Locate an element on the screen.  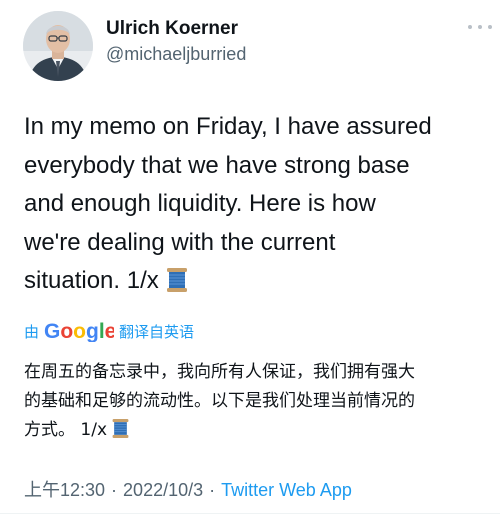
tweet-meta: 上午12:30 · 2022/10/3 · Twitter Web App is located at coordinates (188, 489).